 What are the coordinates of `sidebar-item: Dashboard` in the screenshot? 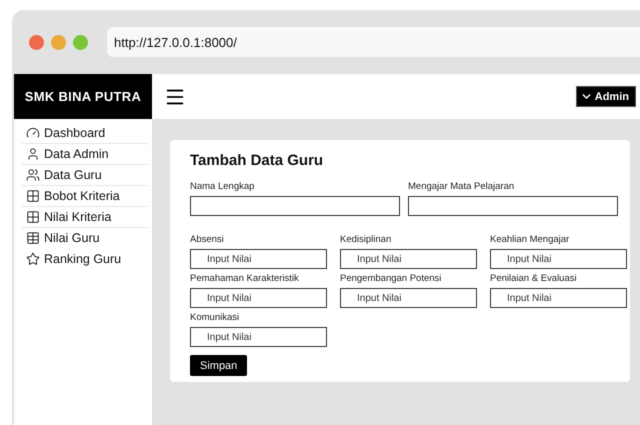 It's located at (85, 133).